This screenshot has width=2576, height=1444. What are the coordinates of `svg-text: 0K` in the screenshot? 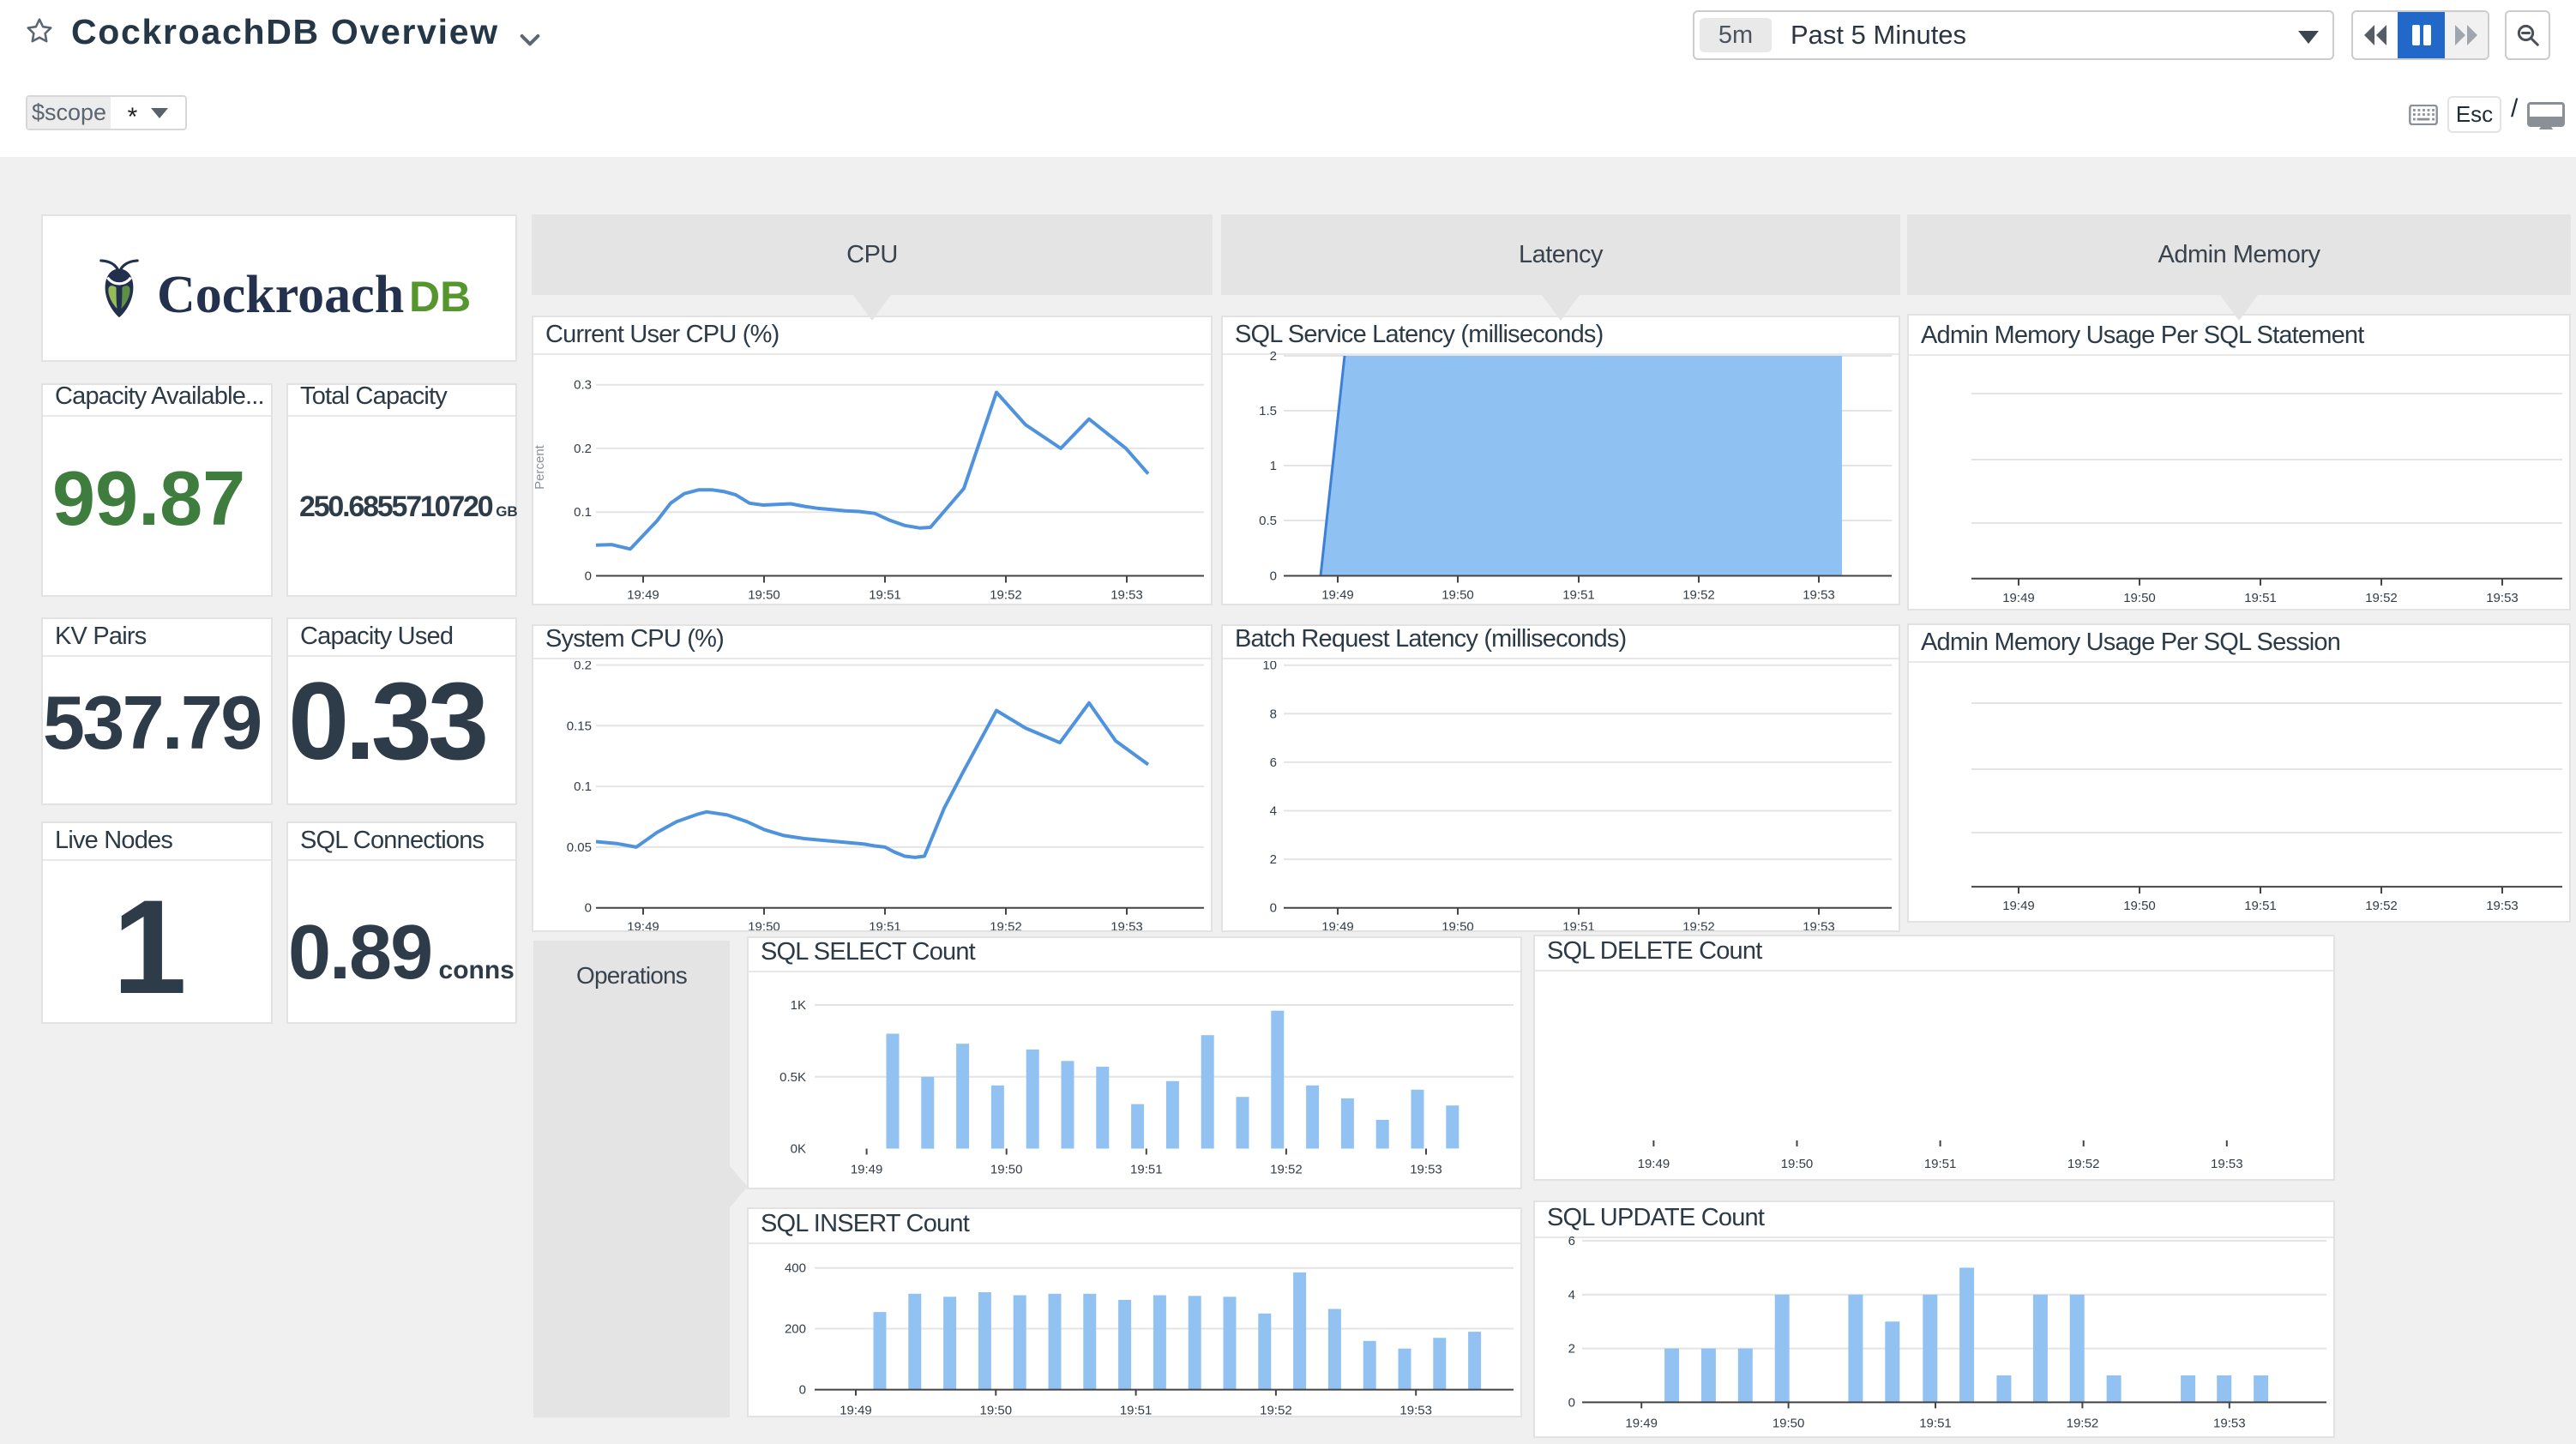 It's located at (798, 1149).